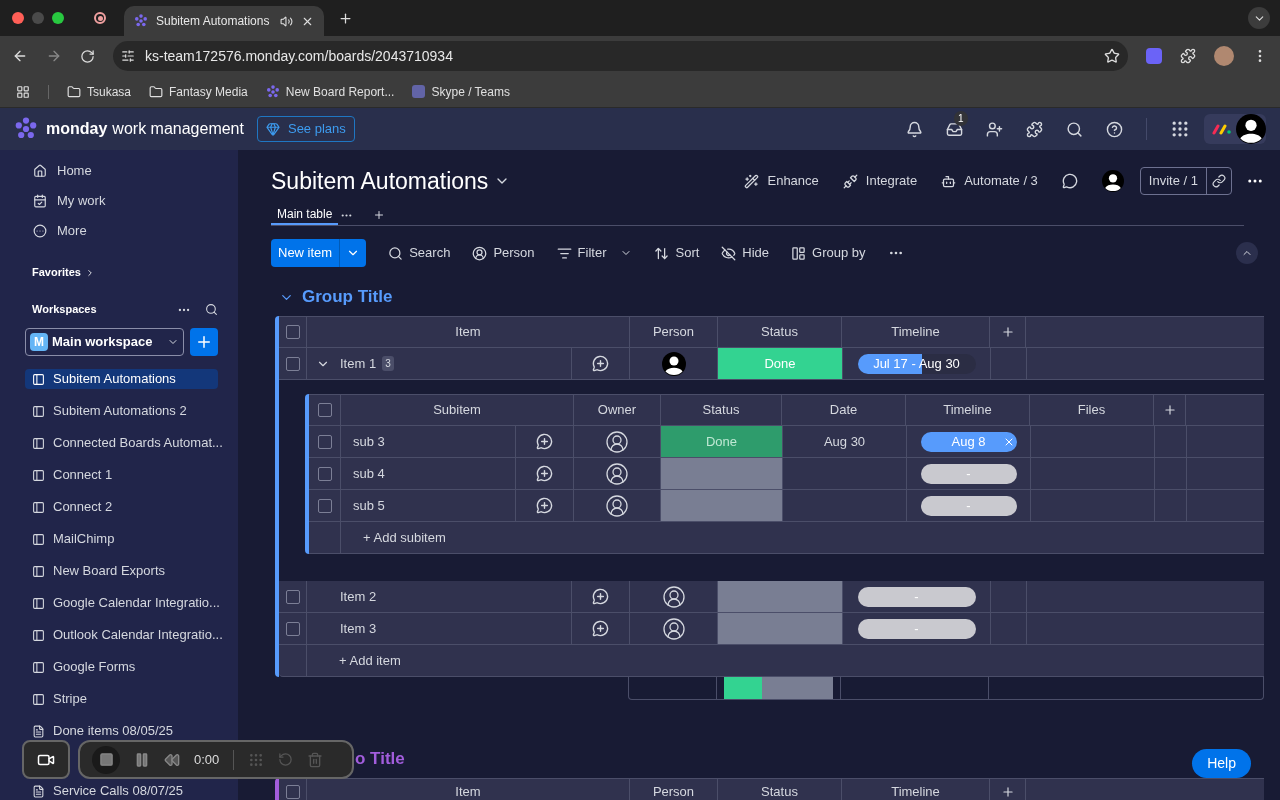 The width and height of the screenshot is (1280, 800). What do you see at coordinates (369, 473) in the screenshot?
I see `subitem-name: sub 4` at bounding box center [369, 473].